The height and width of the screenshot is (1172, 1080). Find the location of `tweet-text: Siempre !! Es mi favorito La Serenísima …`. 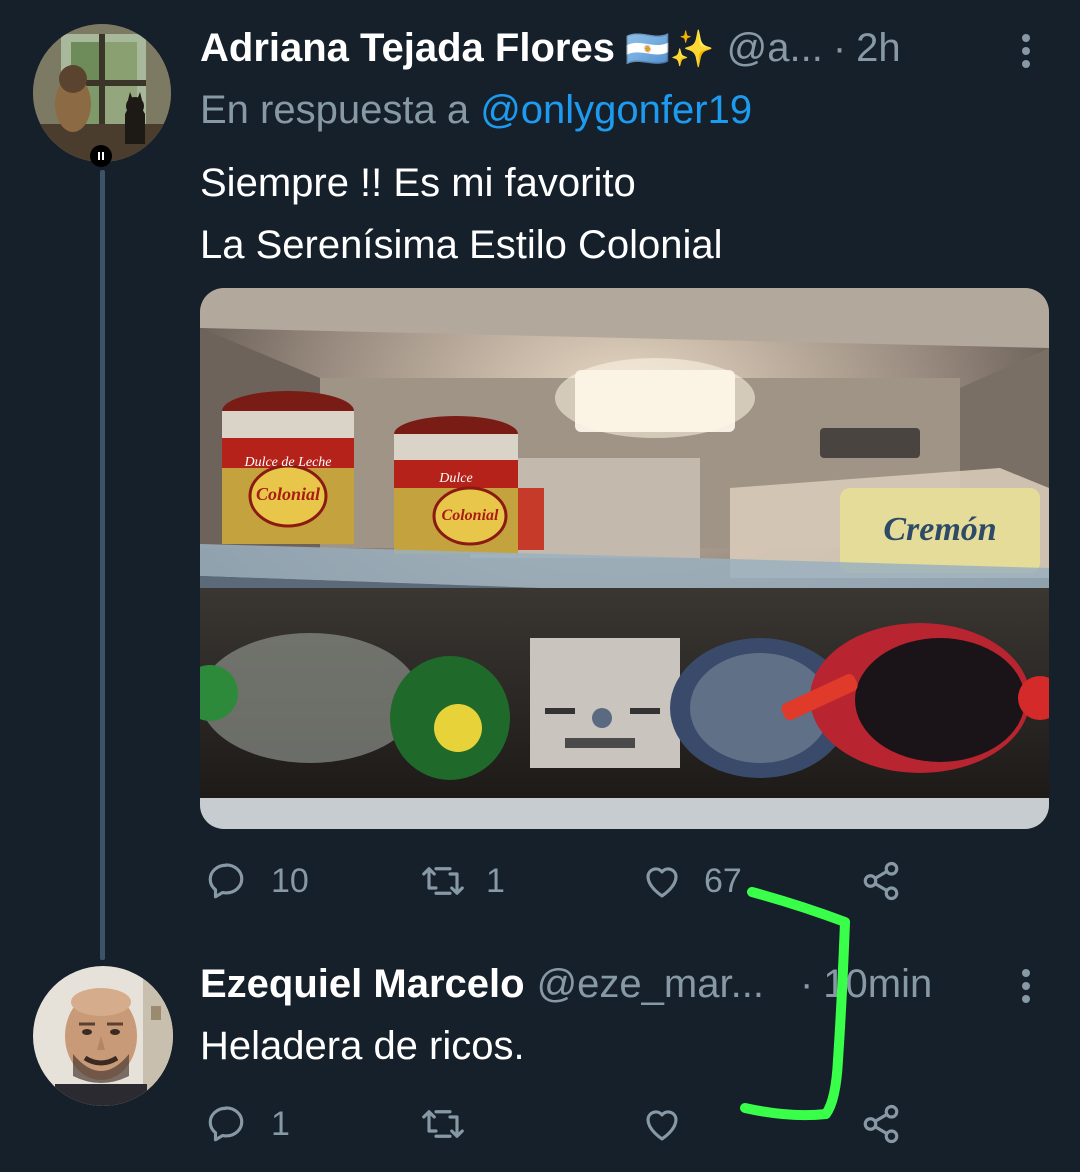

tweet-text: Siempre !! Es mi favorito La Serenísima … is located at coordinates (461, 214).